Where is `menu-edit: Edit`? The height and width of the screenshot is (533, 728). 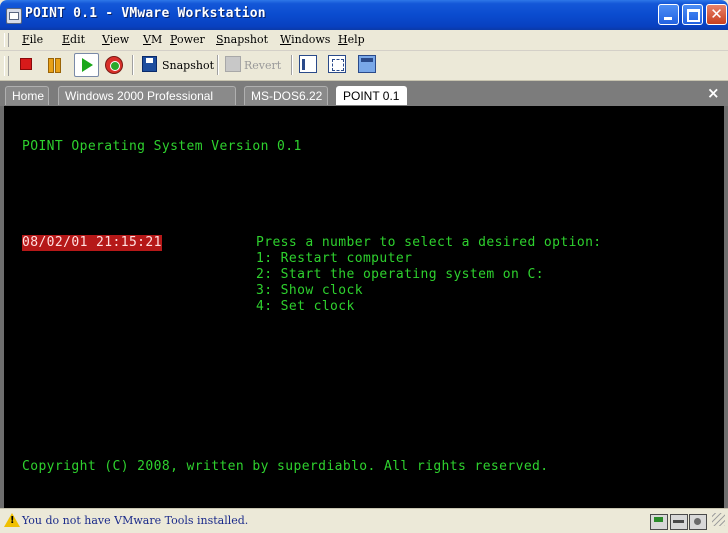 menu-edit: Edit is located at coordinates (73, 39).